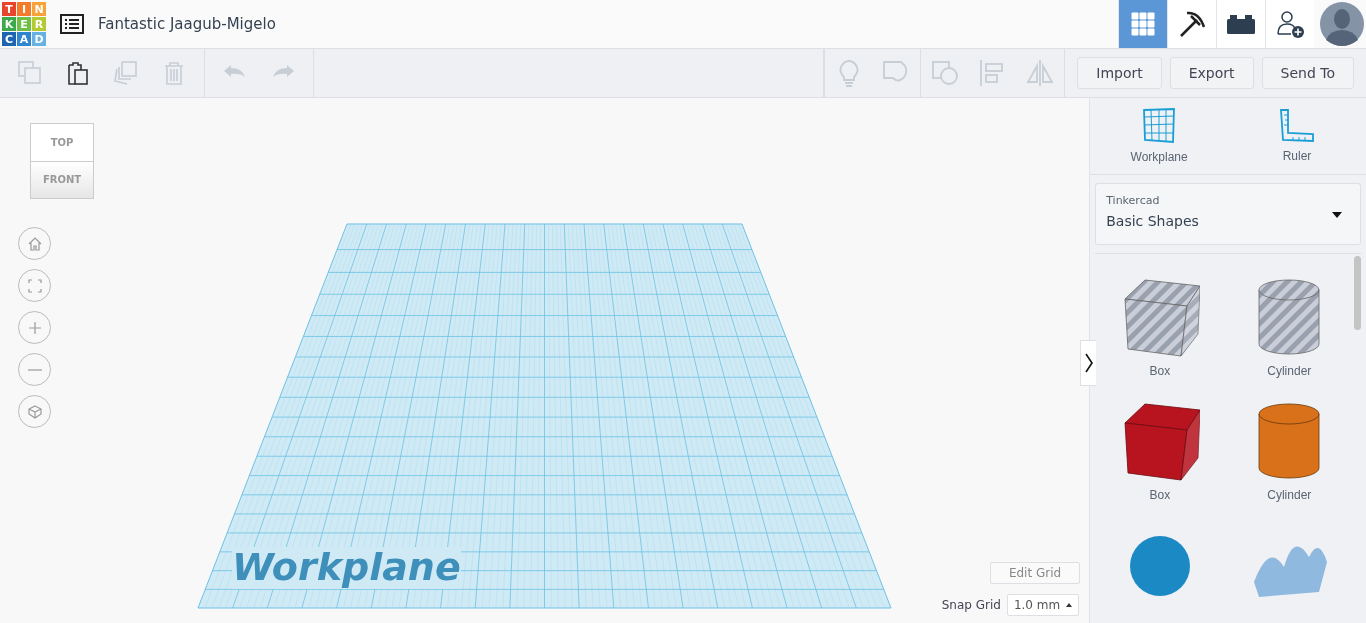 The width and height of the screenshot is (1366, 623). I want to click on ungroup-icon, so click(944, 73).